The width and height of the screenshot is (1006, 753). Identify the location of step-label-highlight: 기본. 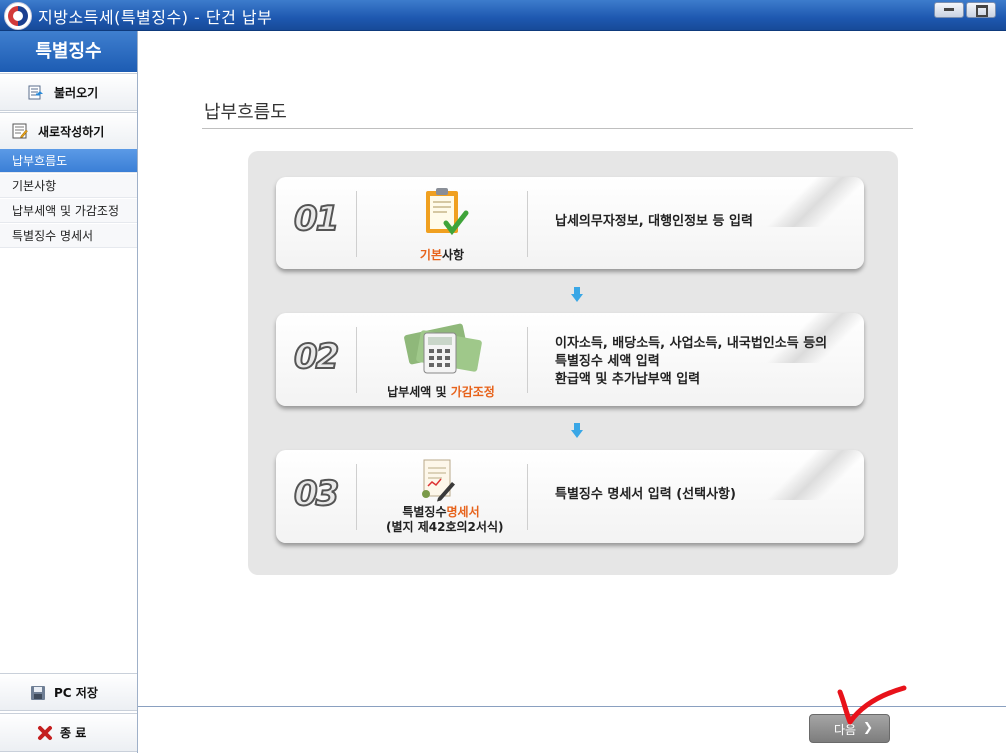
(430, 255).